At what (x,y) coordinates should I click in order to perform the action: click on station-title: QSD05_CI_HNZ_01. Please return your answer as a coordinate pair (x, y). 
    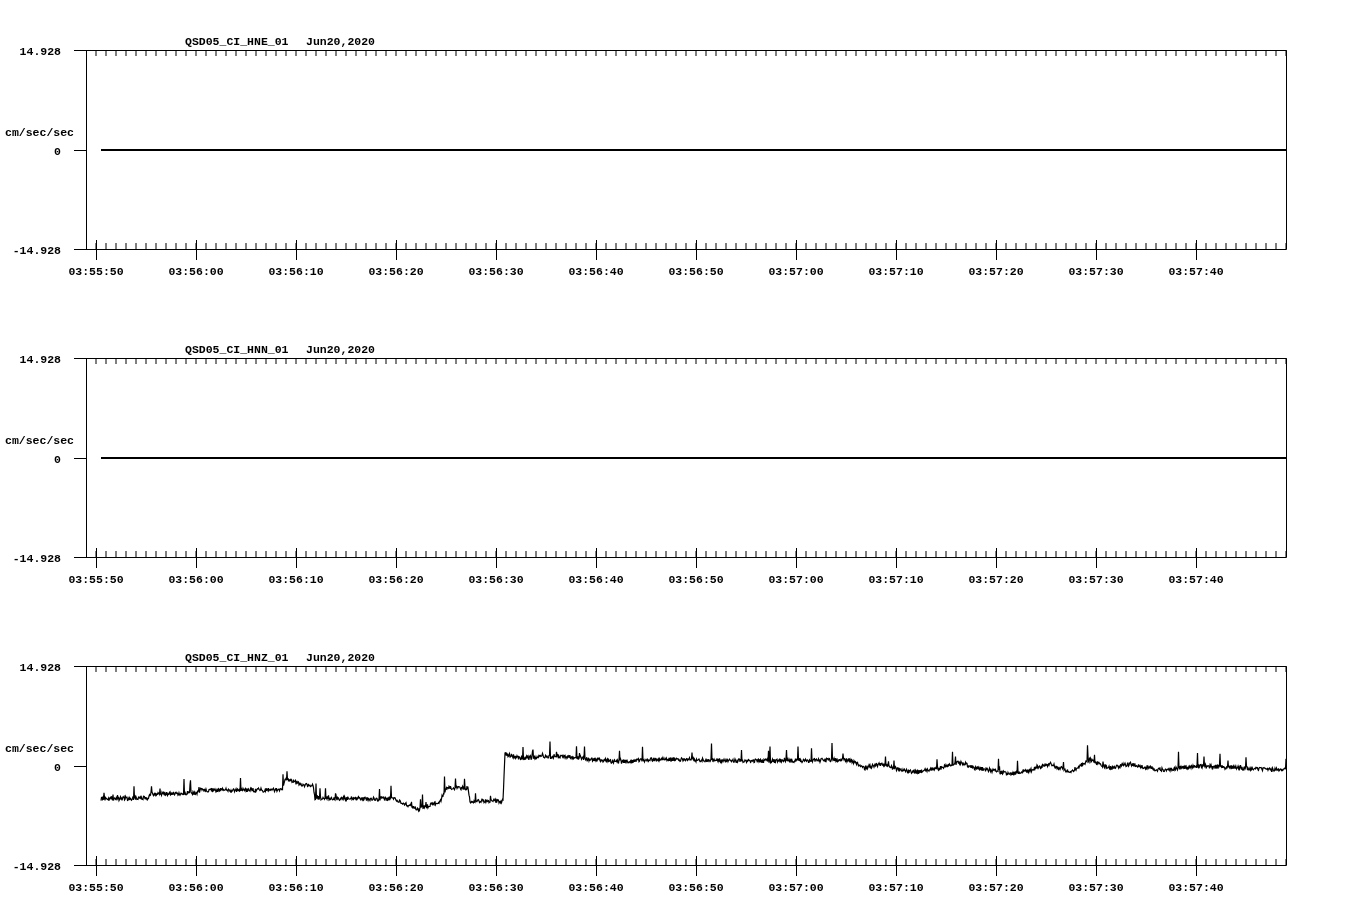
    Looking at the image, I should click on (237, 657).